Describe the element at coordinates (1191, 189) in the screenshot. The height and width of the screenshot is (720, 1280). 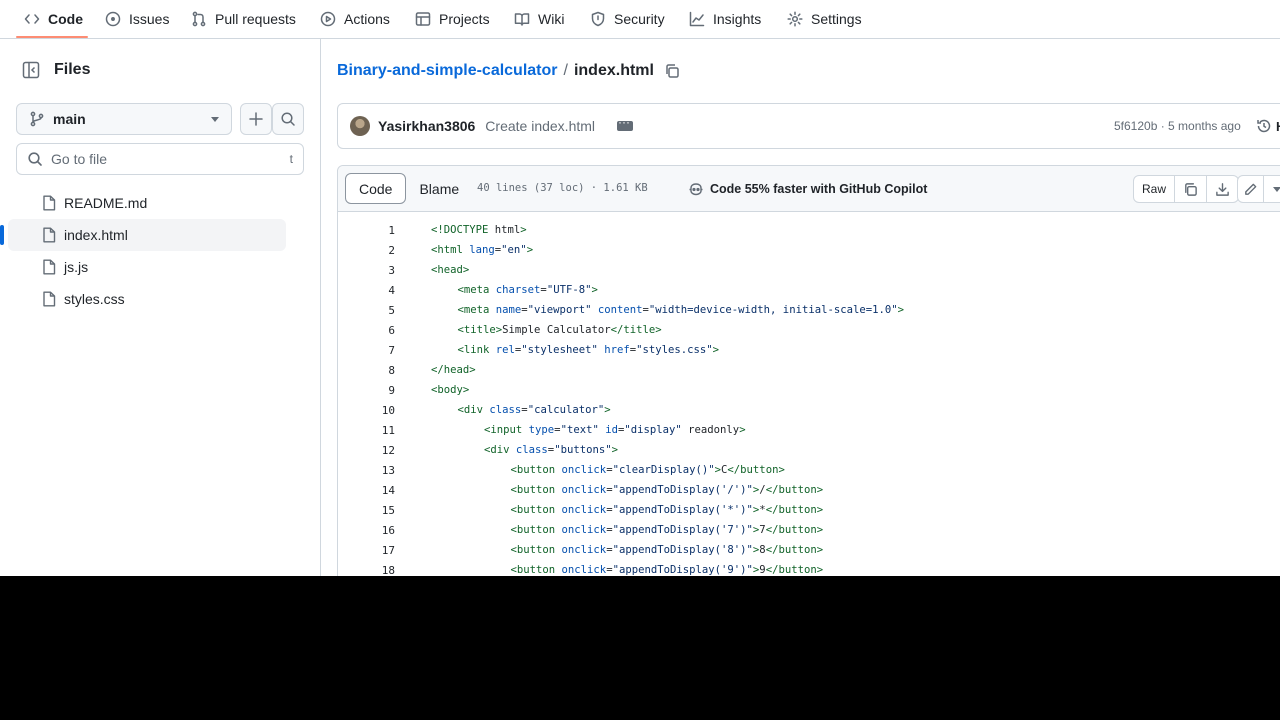
I see `copy-raw-button` at that location.